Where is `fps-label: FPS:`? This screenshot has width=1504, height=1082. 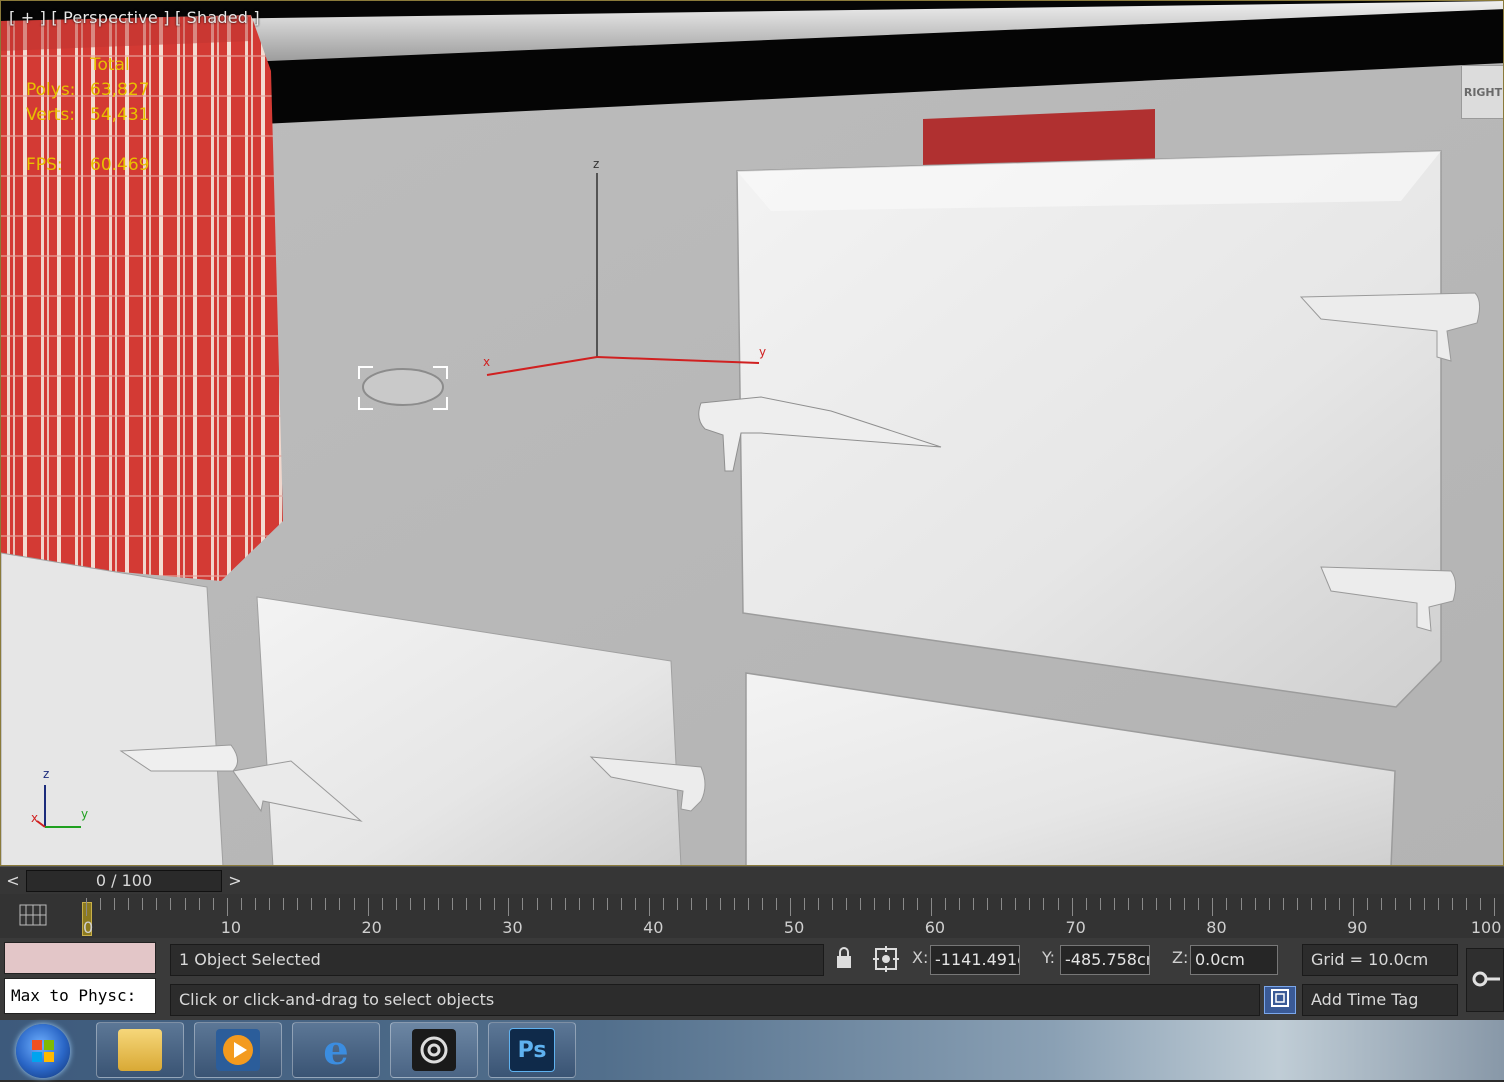 fps-label: FPS: is located at coordinates (44, 165).